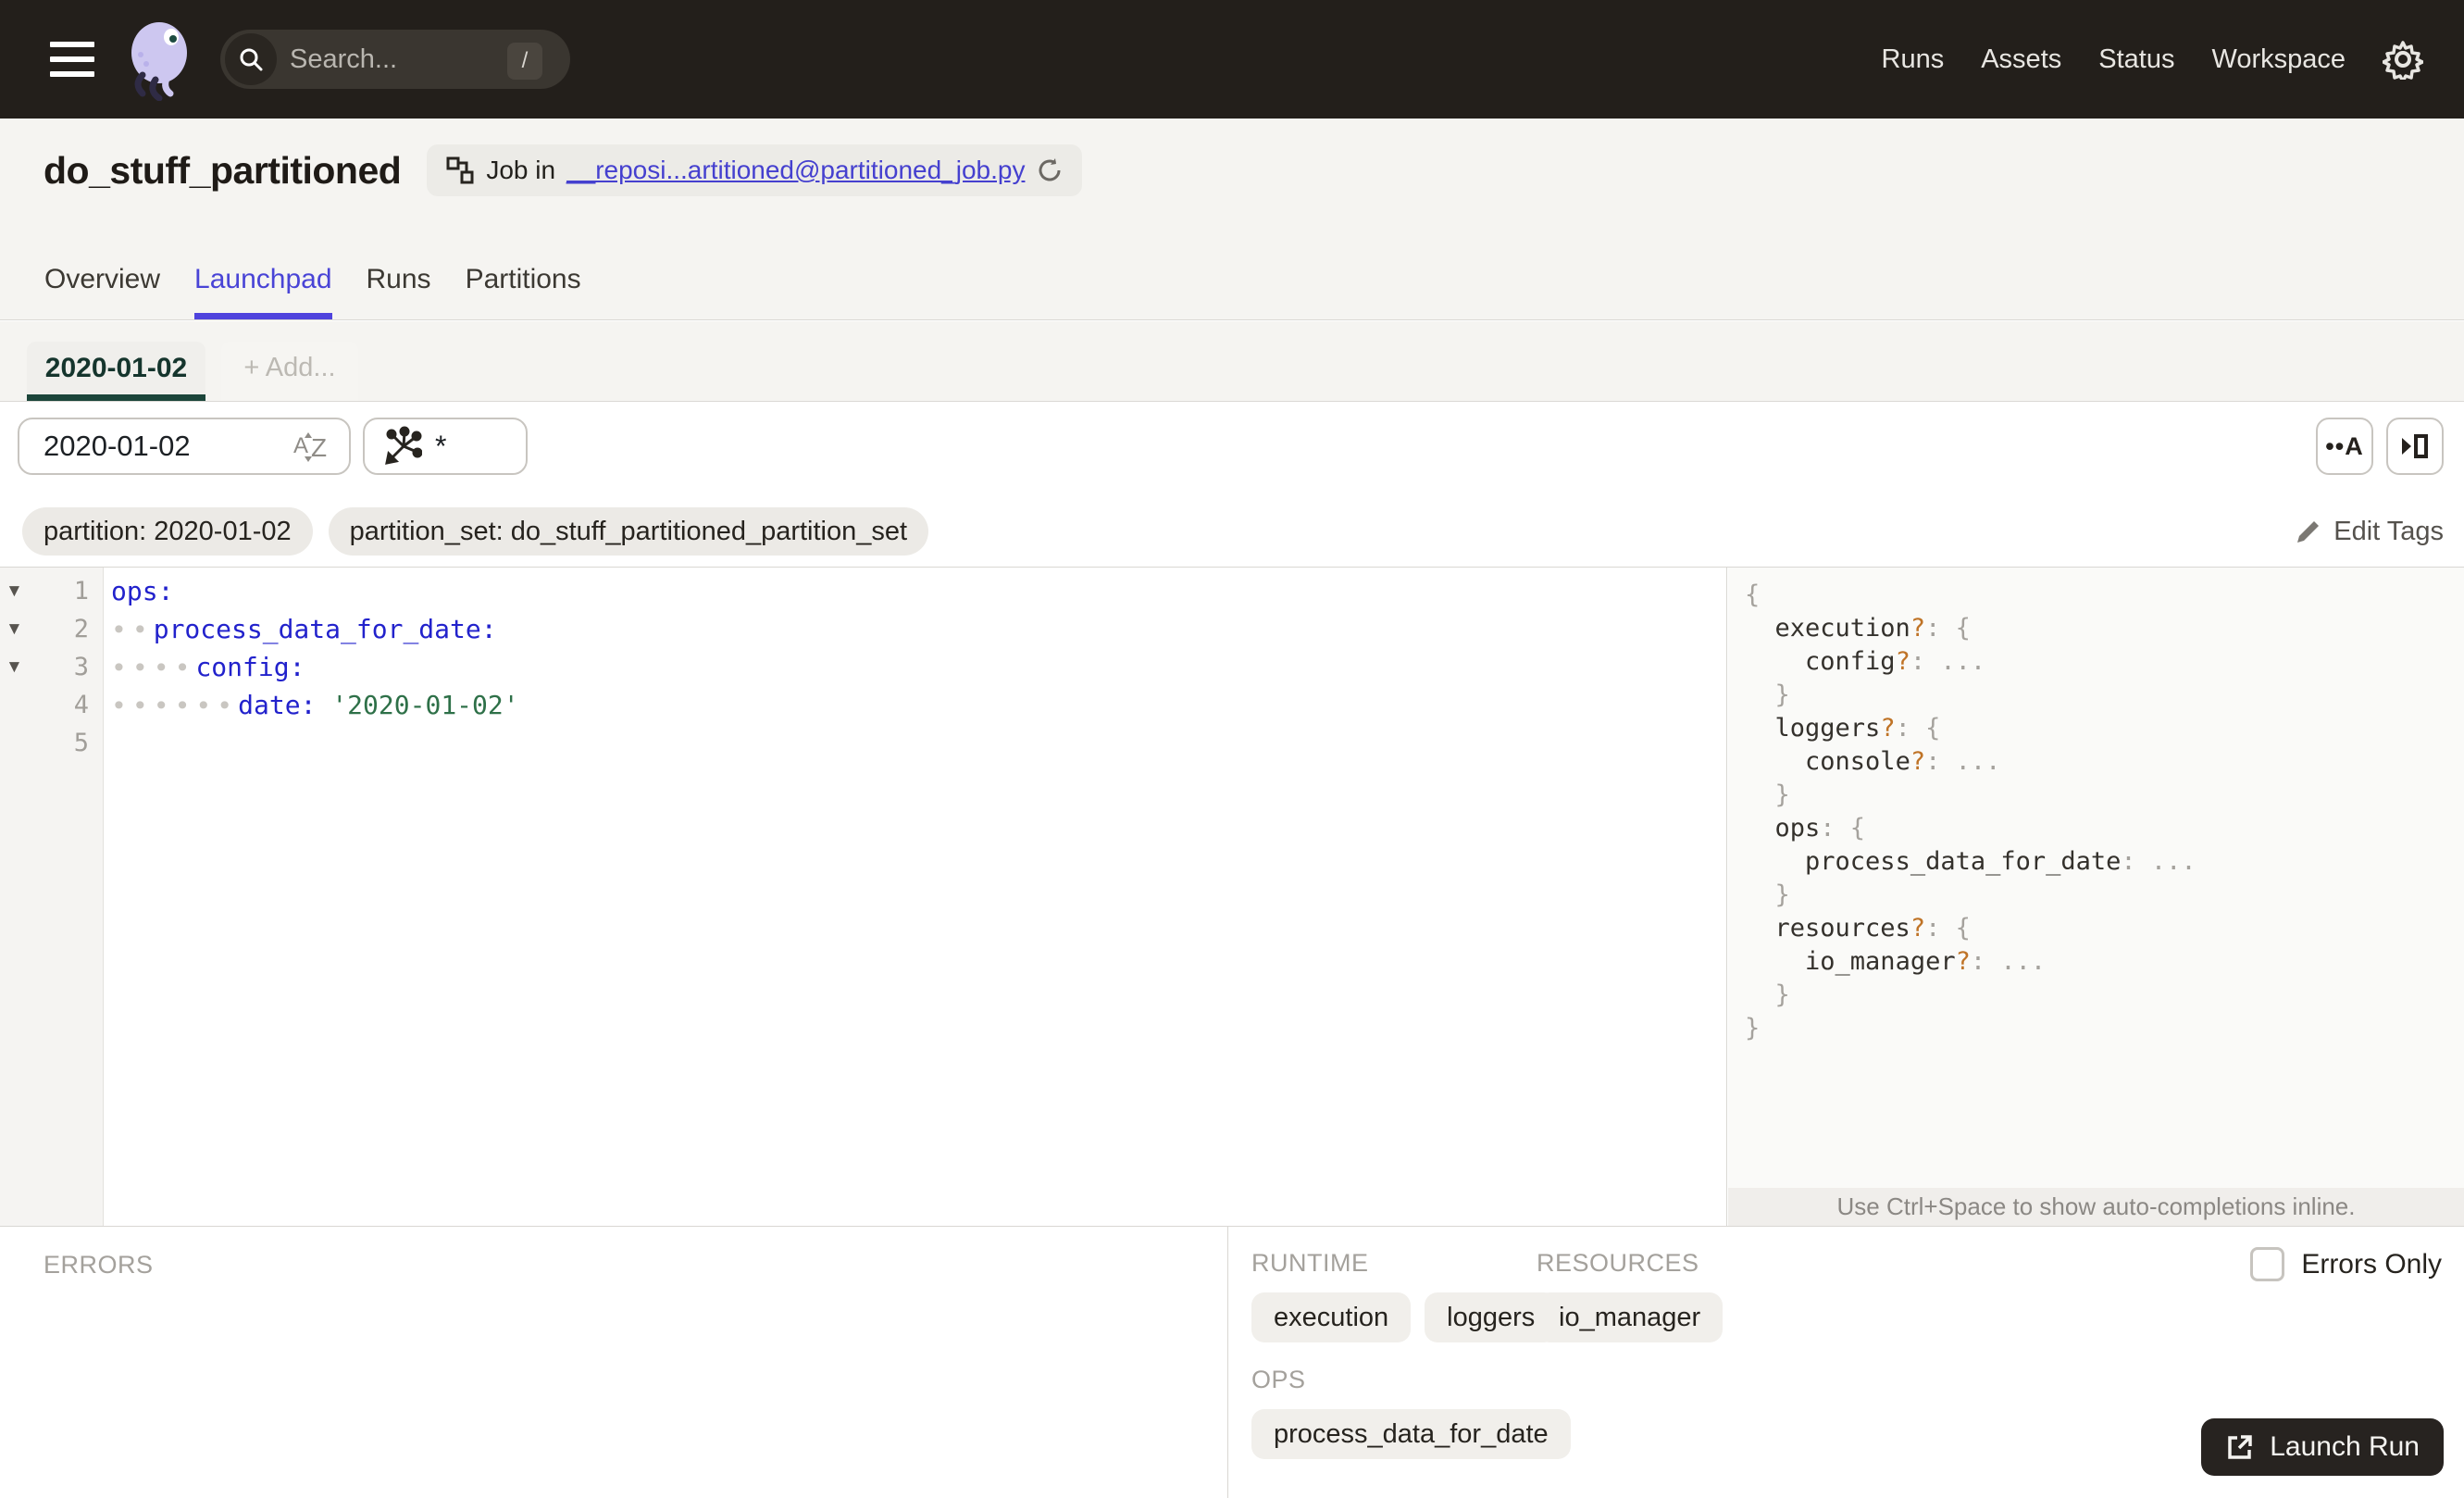 The width and height of the screenshot is (2464, 1498). I want to click on ops-chip-process-data-for-date: process_data_for_date, so click(1411, 1434).